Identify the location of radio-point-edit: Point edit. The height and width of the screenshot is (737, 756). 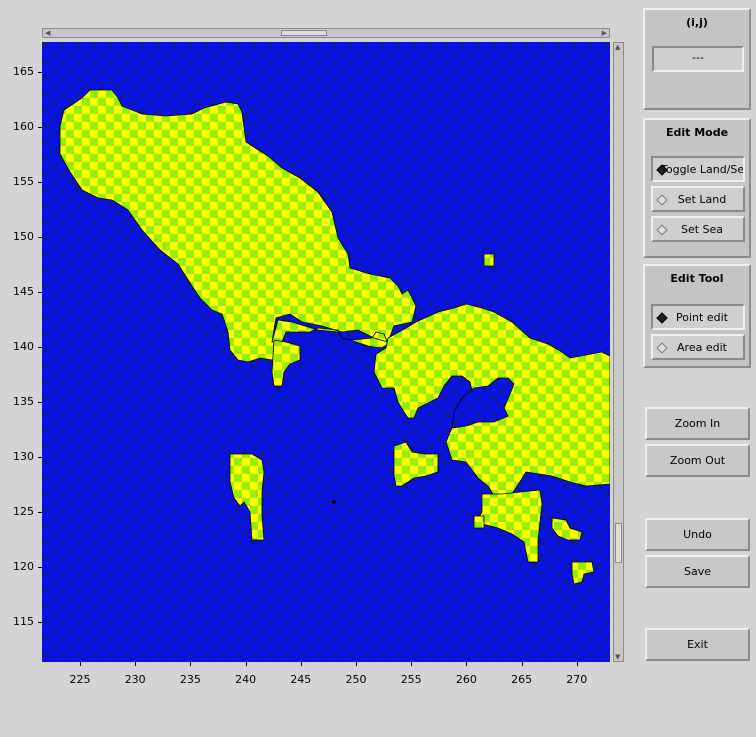
(698, 317).